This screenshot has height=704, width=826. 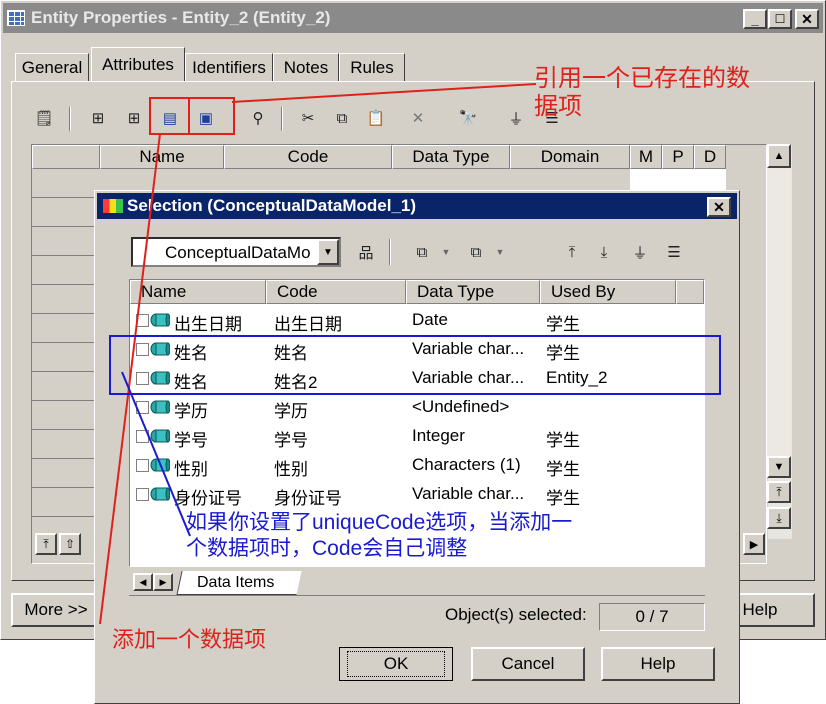 What do you see at coordinates (384, 93) in the screenshot?
I see `annotation-arrow-reuse` at bounding box center [384, 93].